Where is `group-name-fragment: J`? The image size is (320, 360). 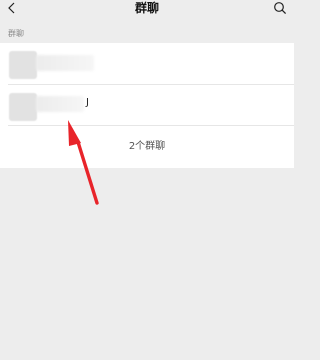 group-name-fragment: J is located at coordinates (87, 102).